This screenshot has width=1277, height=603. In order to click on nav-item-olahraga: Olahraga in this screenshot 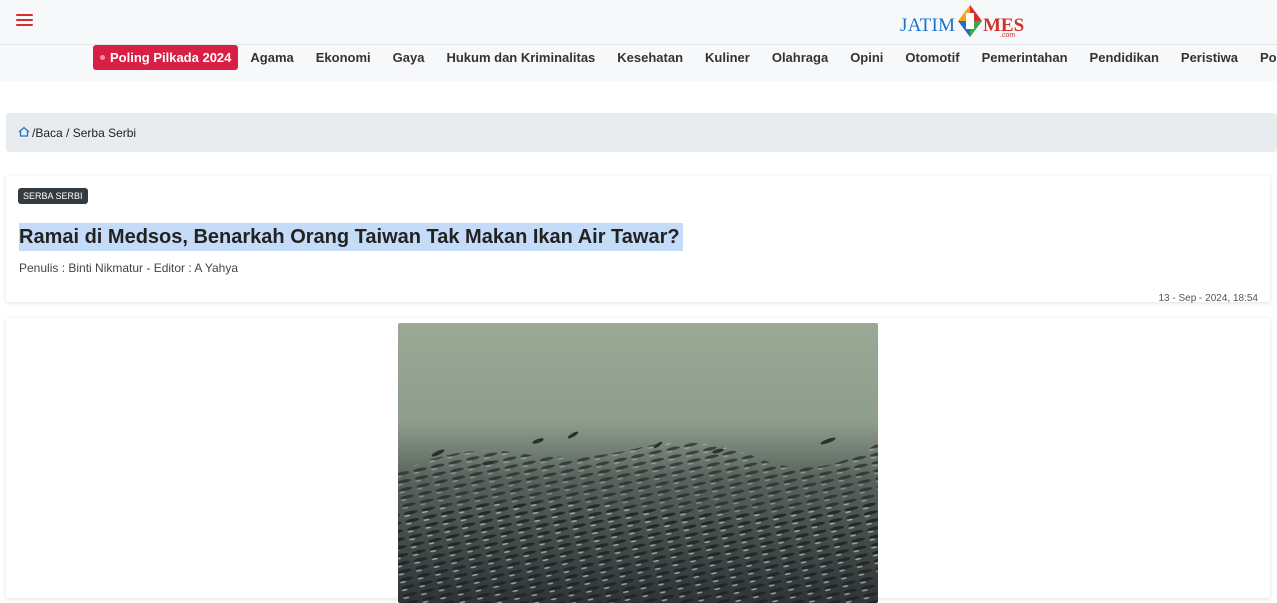, I will do `click(800, 57)`.